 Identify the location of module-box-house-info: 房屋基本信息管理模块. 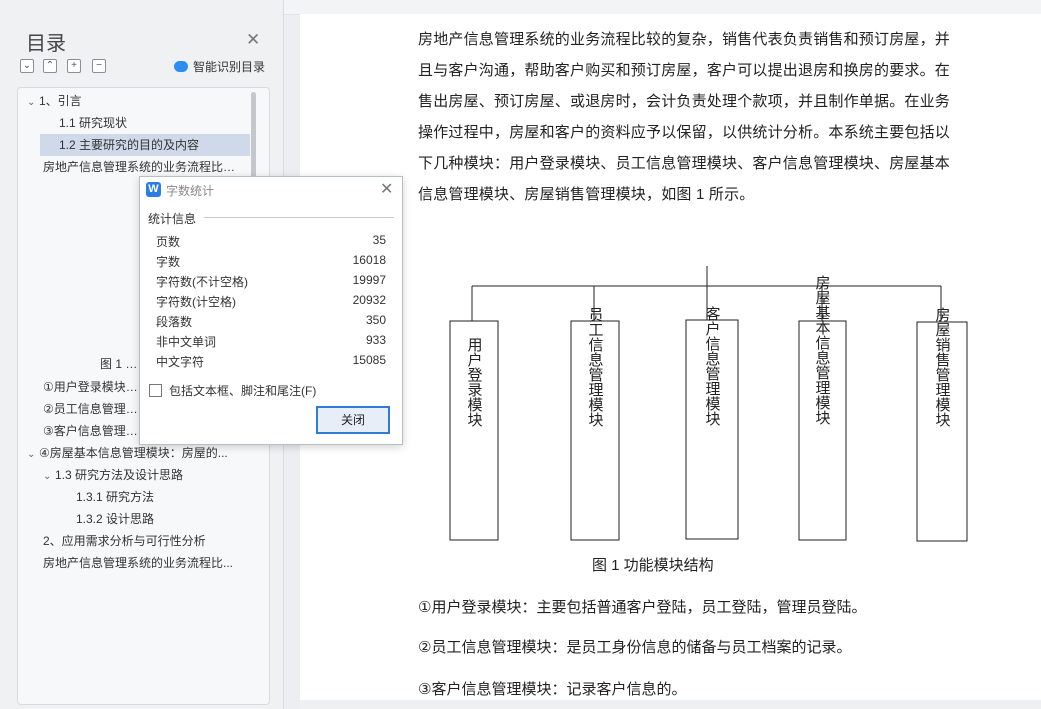
(822, 408).